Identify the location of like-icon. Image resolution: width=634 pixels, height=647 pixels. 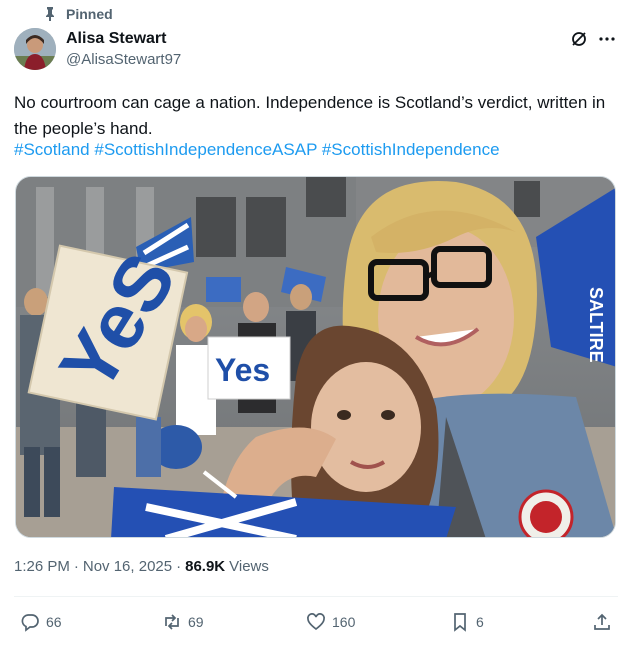
(316, 622).